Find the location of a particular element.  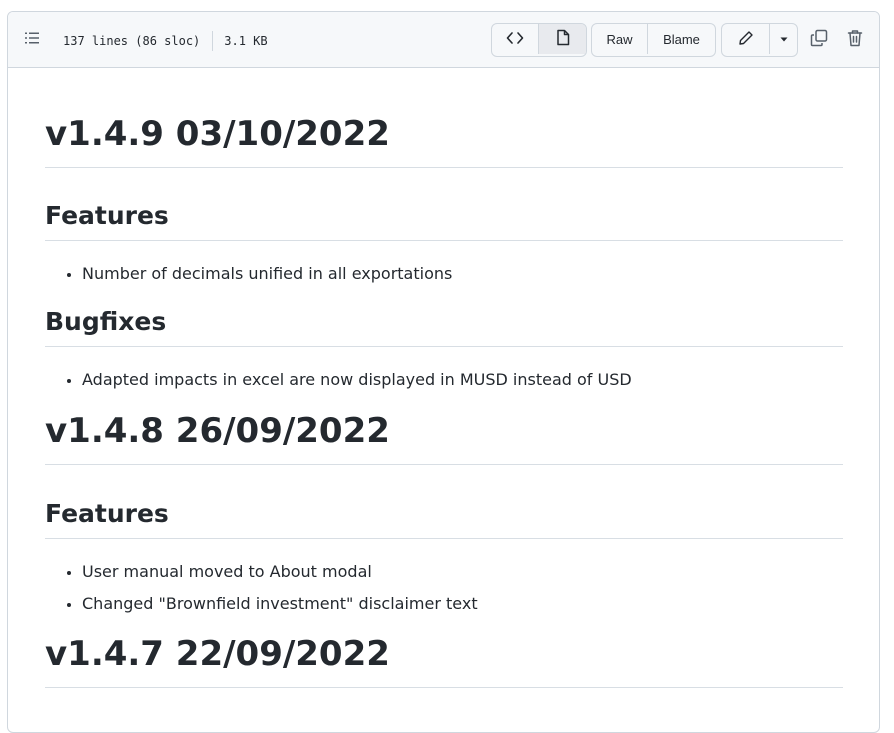

release-heading-v148: v1.4.8 26/09/2022 is located at coordinates (444, 438).